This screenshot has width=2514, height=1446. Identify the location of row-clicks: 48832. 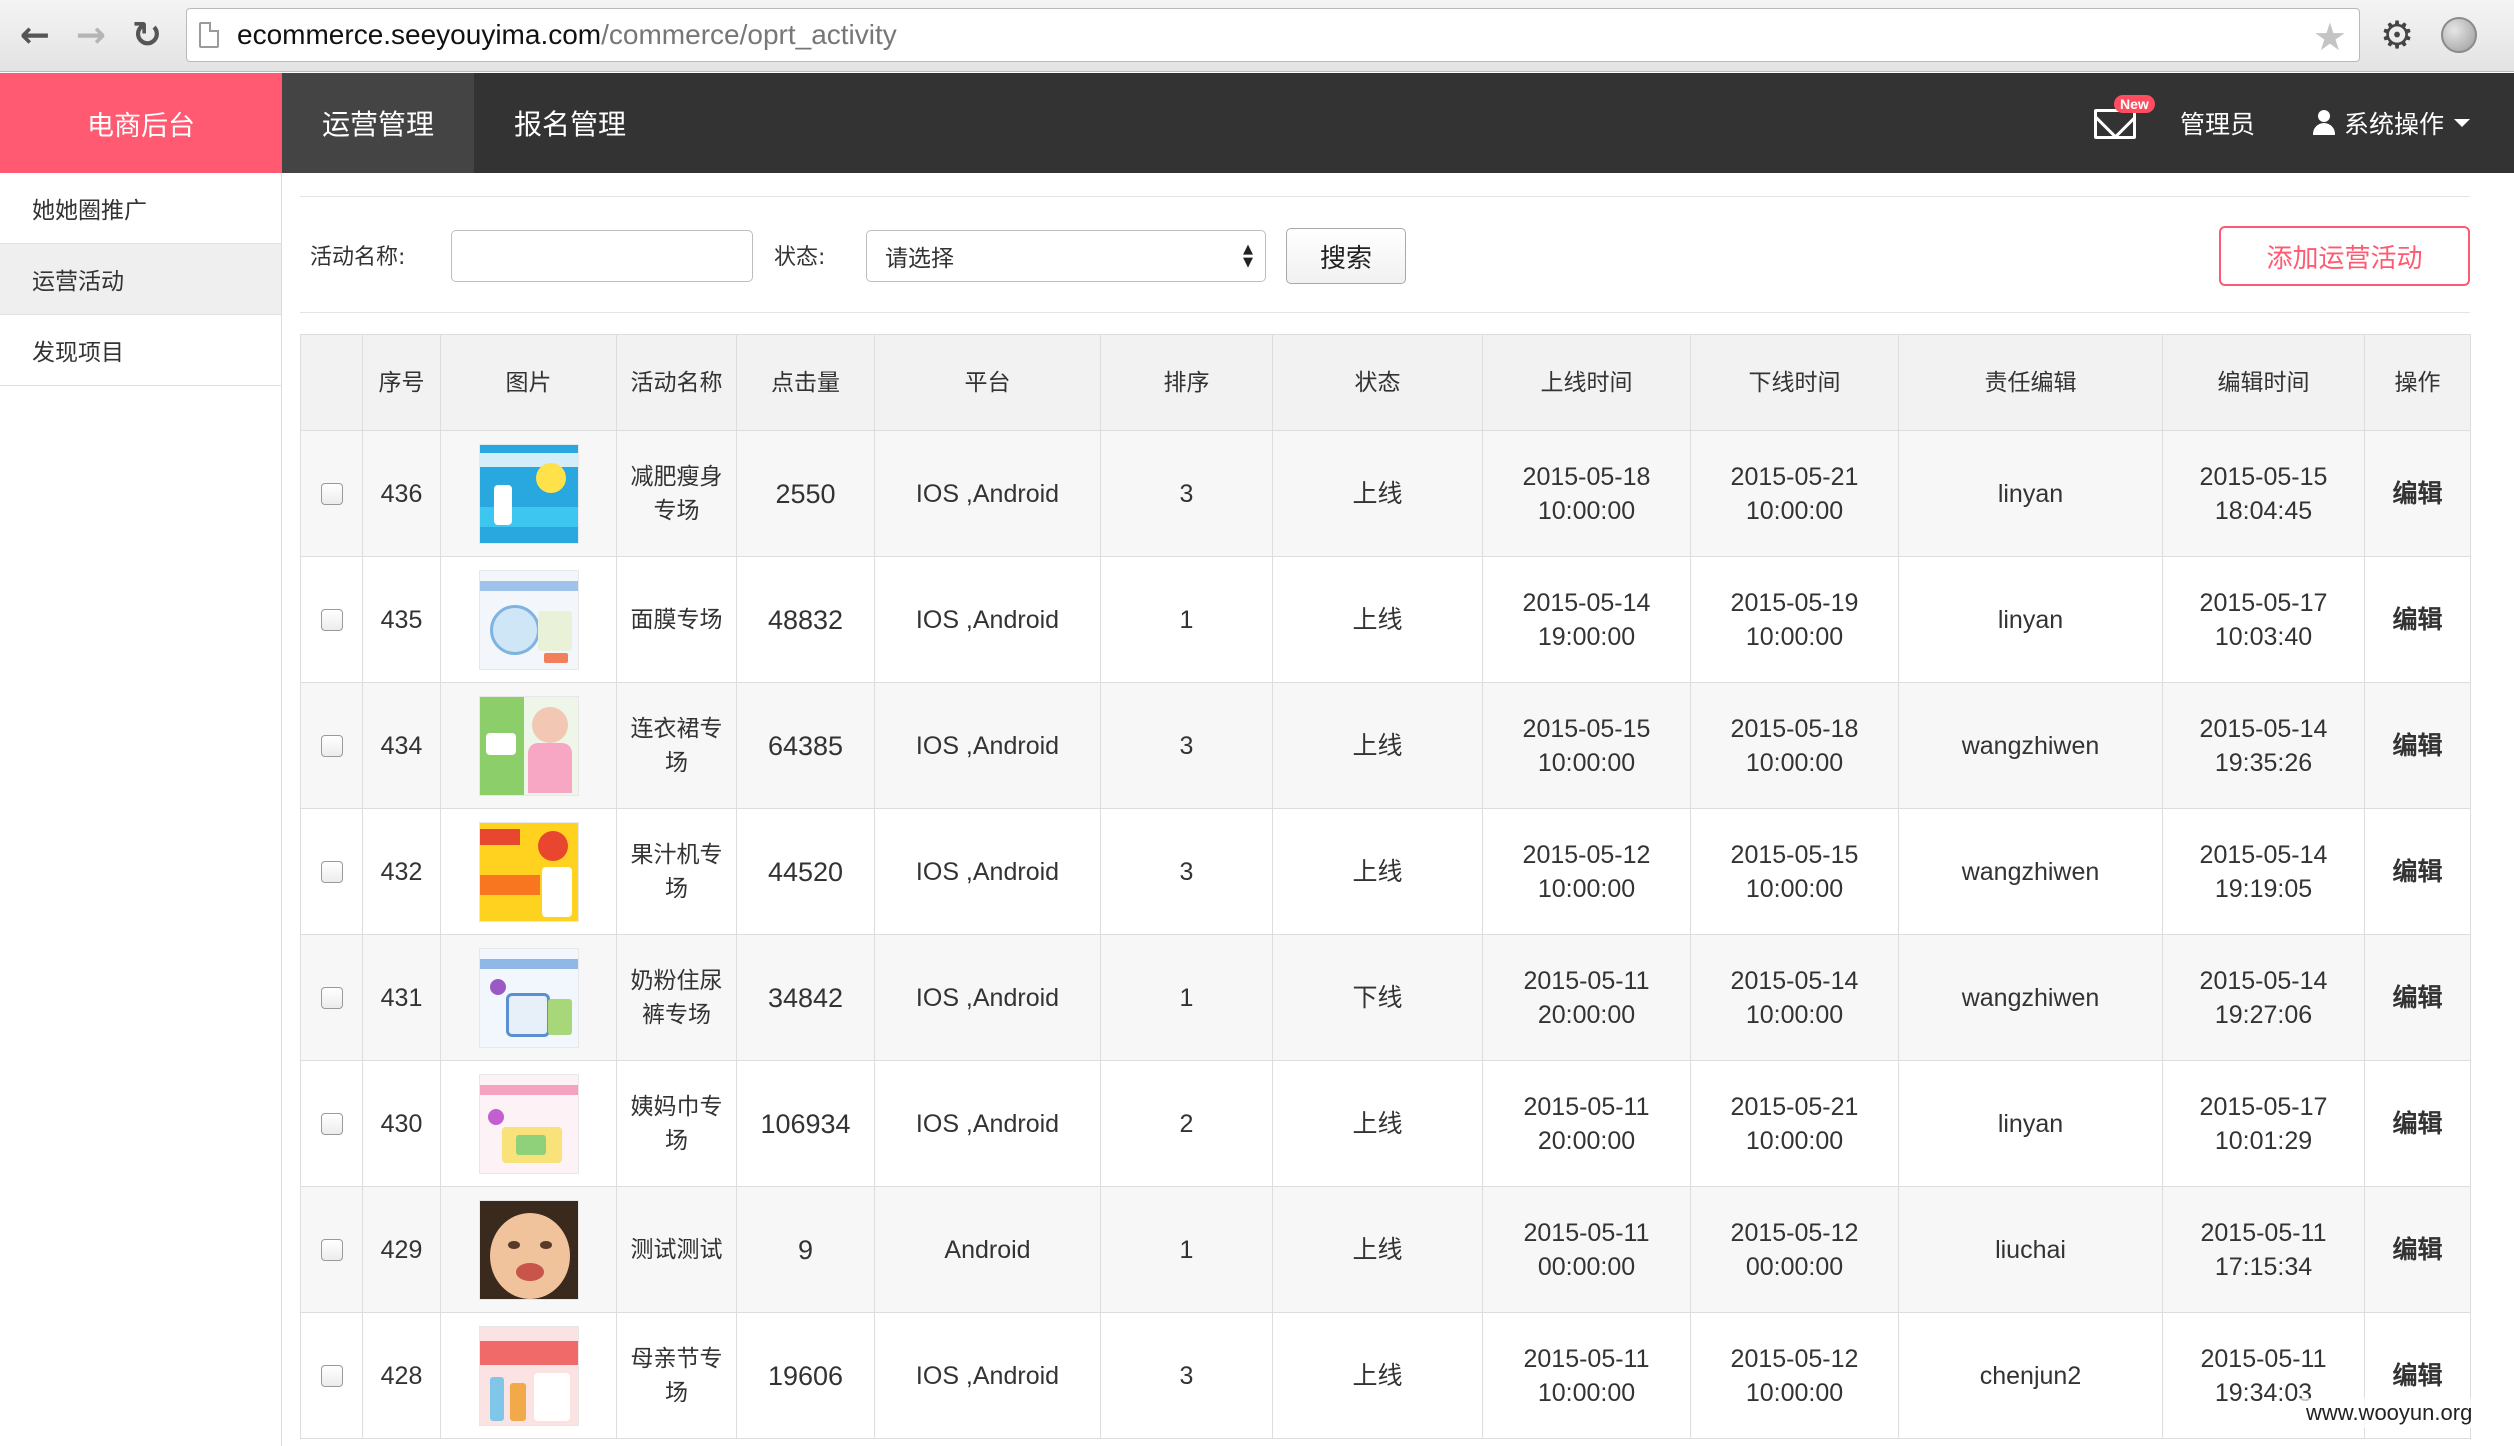
(805, 619).